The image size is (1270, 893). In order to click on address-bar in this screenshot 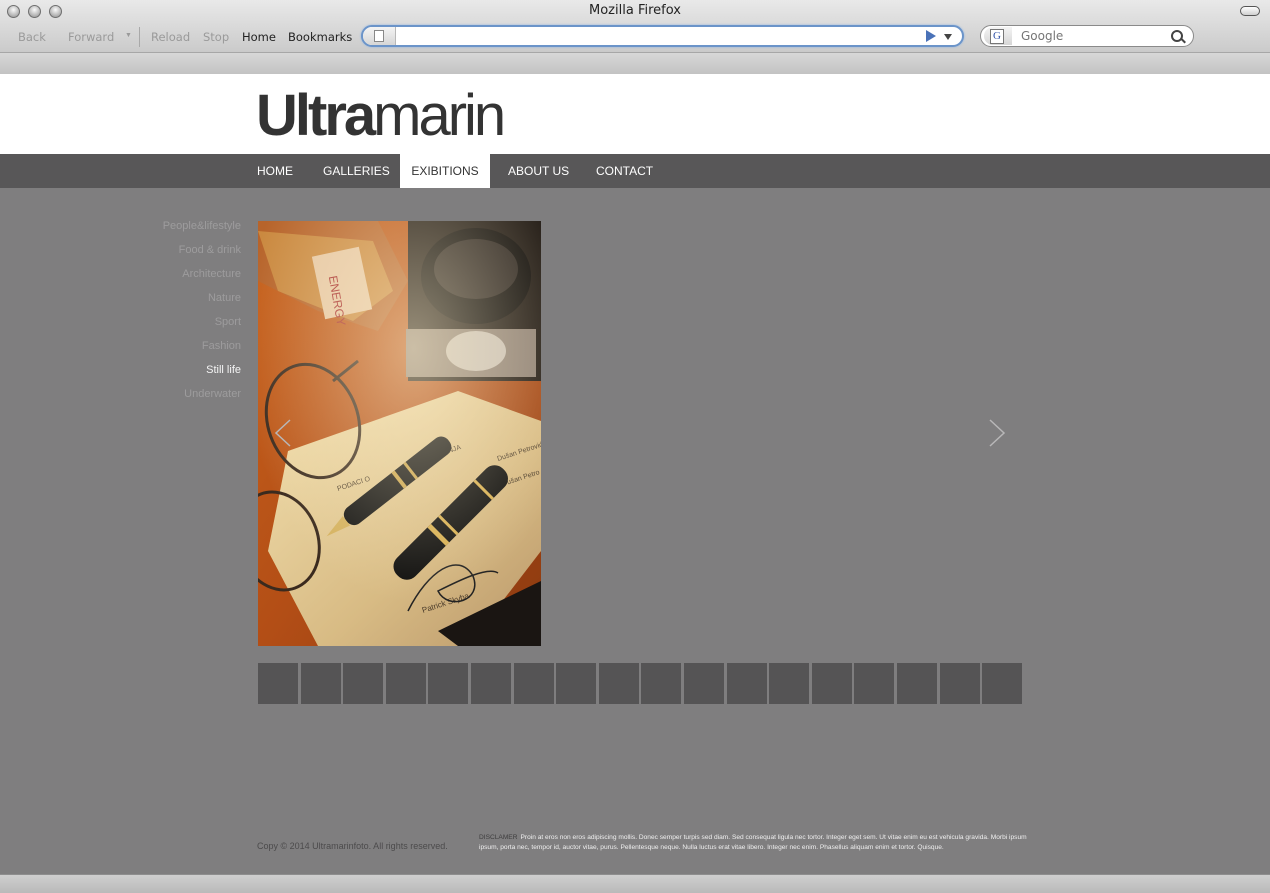, I will do `click(662, 36)`.